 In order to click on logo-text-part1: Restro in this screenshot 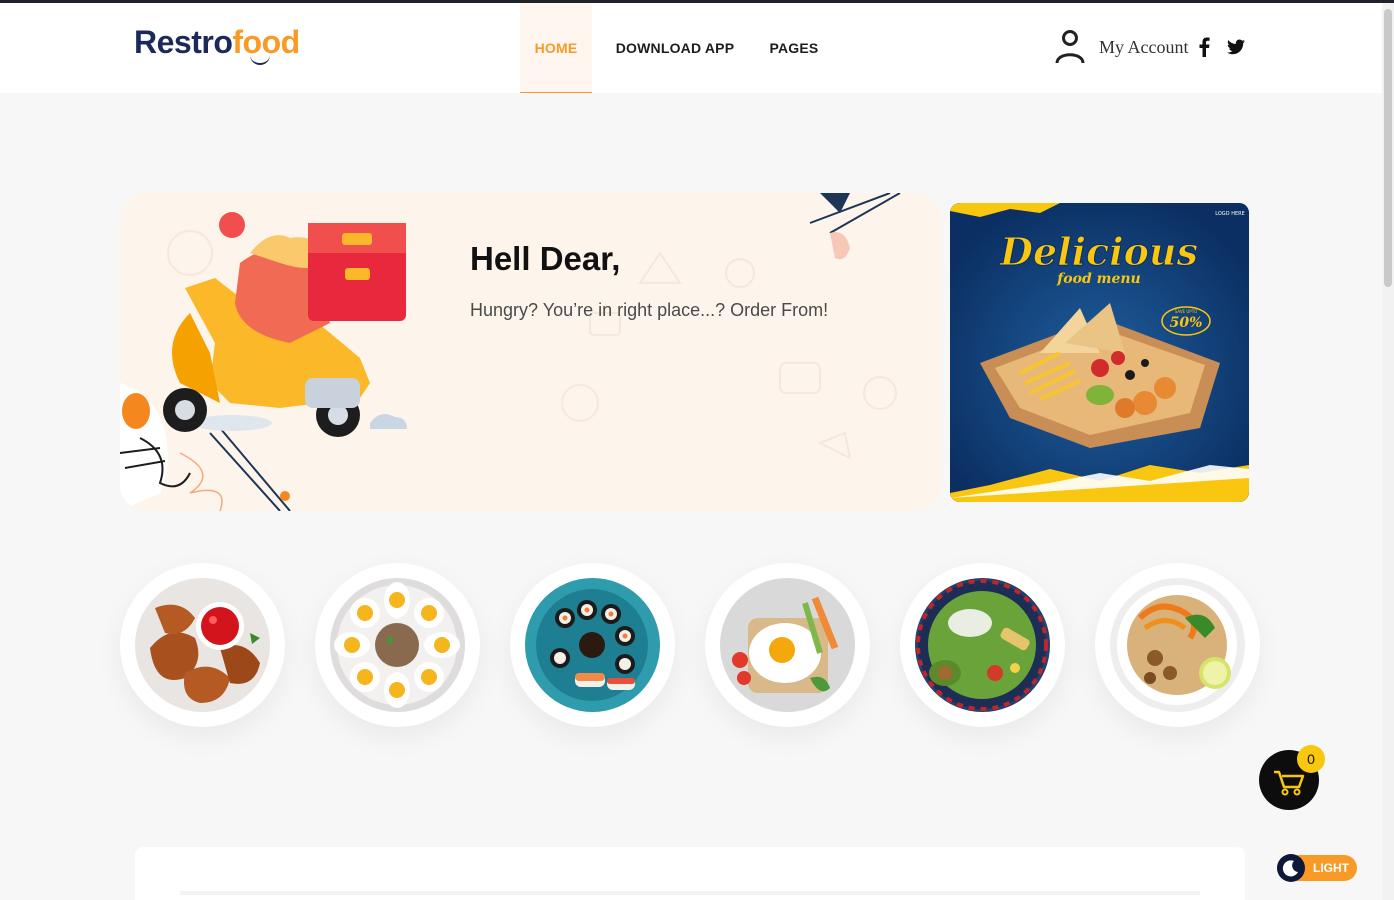, I will do `click(183, 42)`.